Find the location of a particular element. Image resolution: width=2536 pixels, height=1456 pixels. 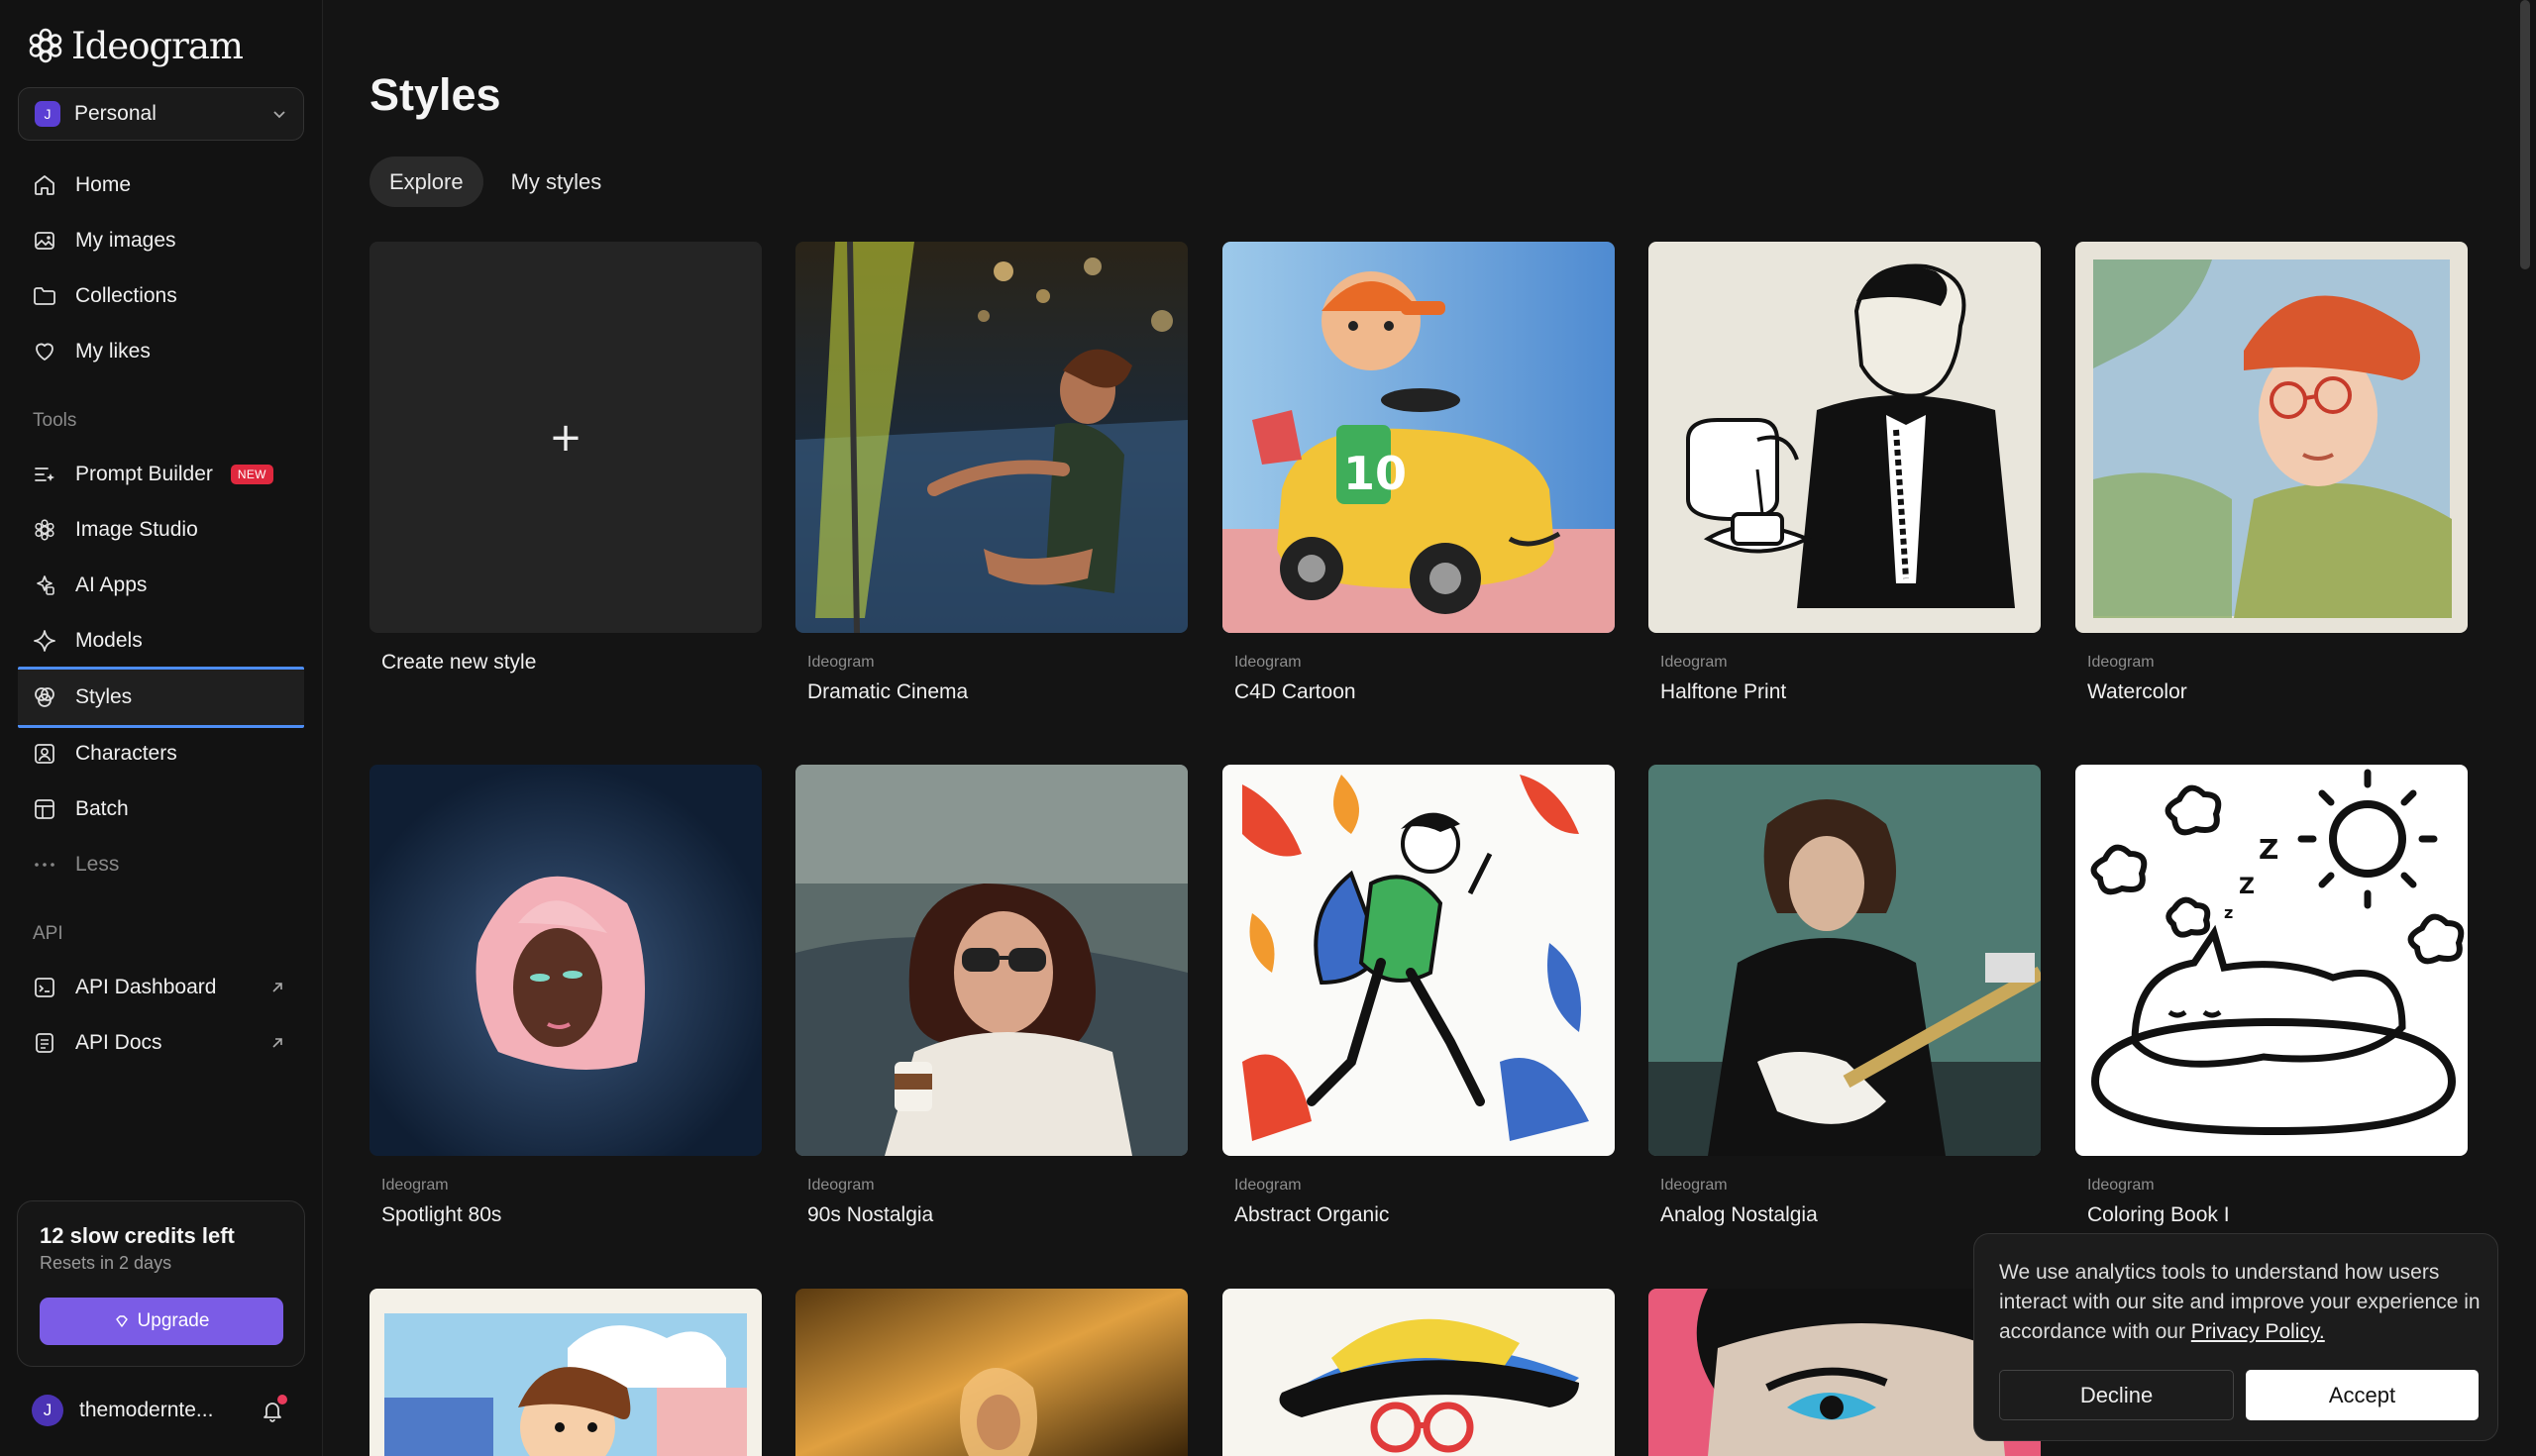

tab-my-styles: My styles is located at coordinates (556, 181).